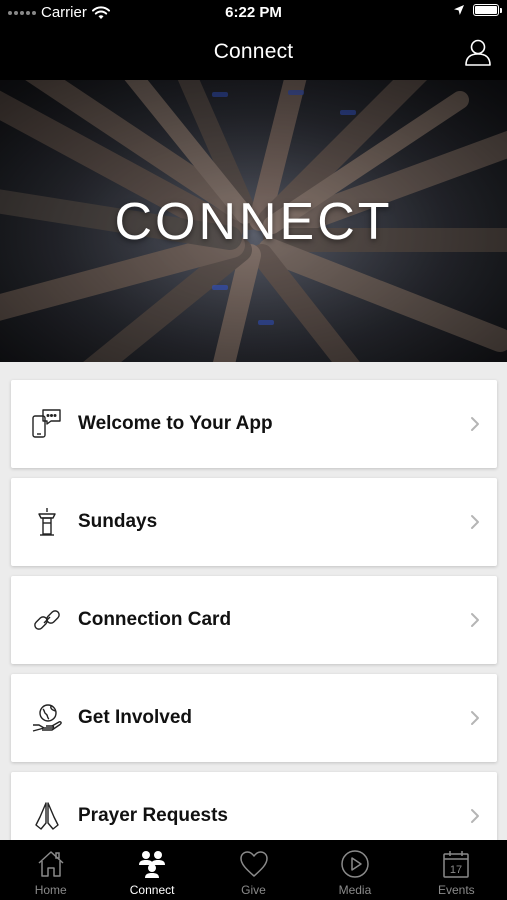 The width and height of the screenshot is (507, 900). What do you see at coordinates (254, 718) in the screenshot?
I see `list-item-get-involved: Get Involved` at bounding box center [254, 718].